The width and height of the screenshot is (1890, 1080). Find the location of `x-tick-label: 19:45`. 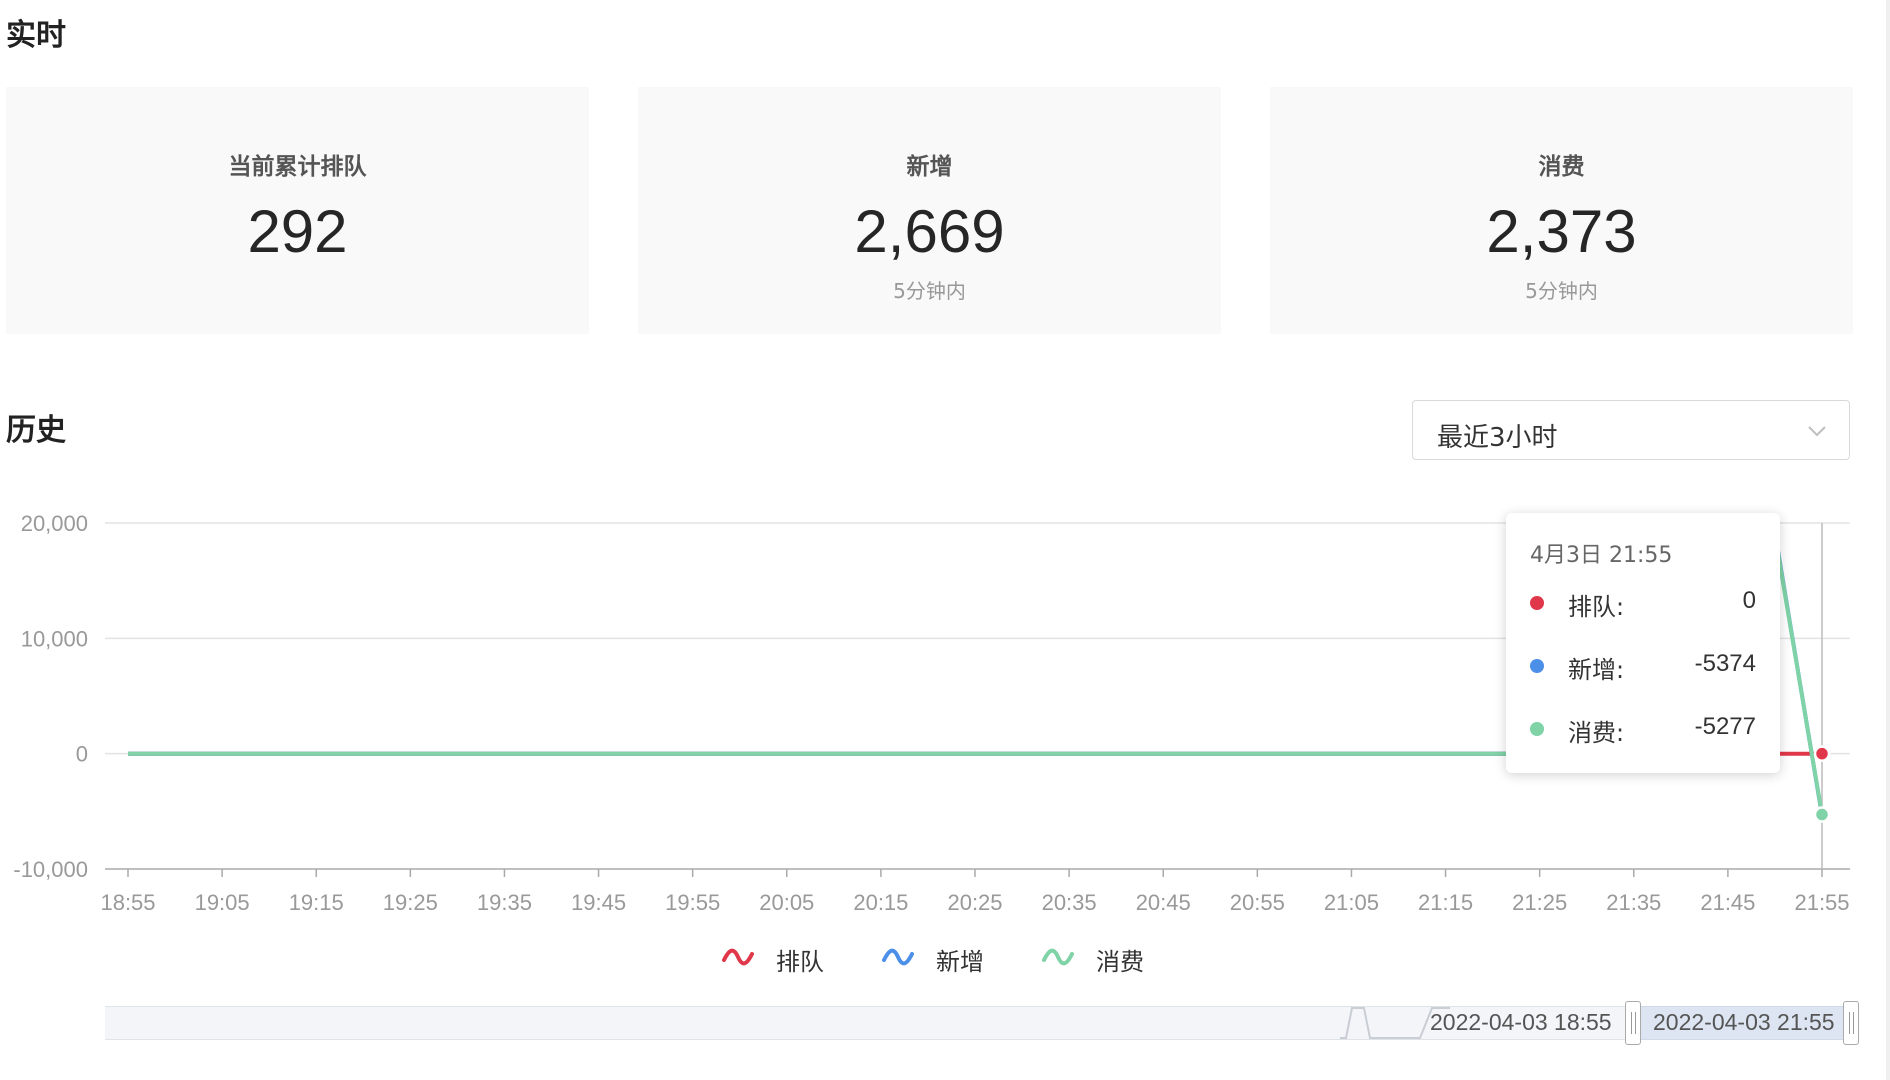

x-tick-label: 19:45 is located at coordinates (598, 902).